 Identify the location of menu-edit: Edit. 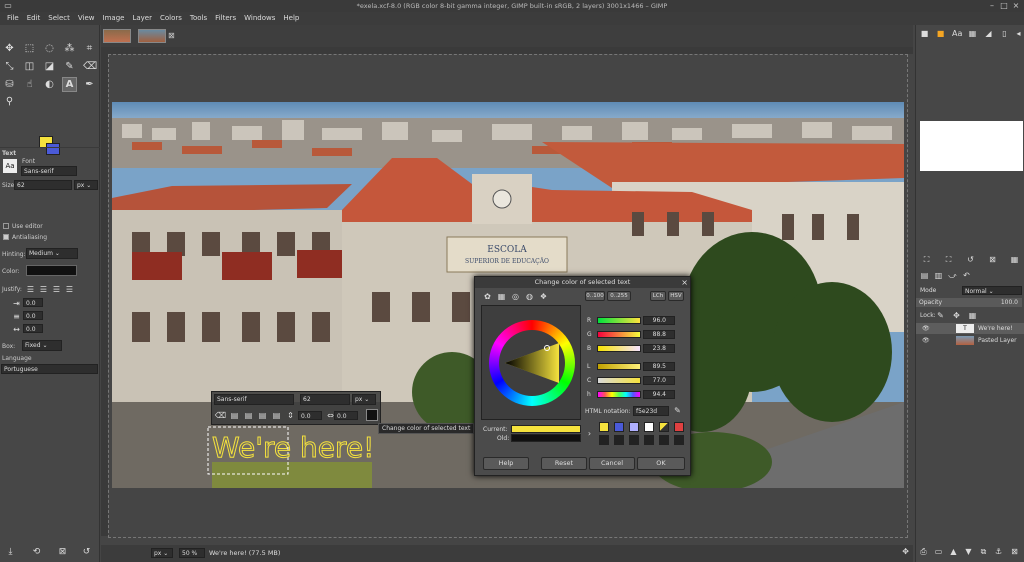
(34, 18).